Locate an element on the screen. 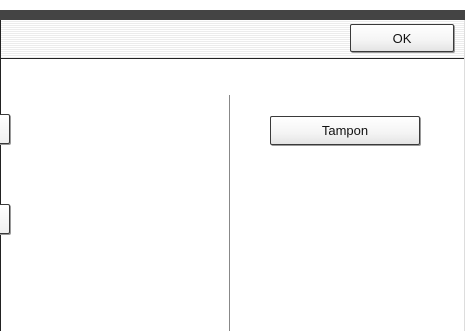 The height and width of the screenshot is (331, 465). left-border is located at coordinates (0, 175).